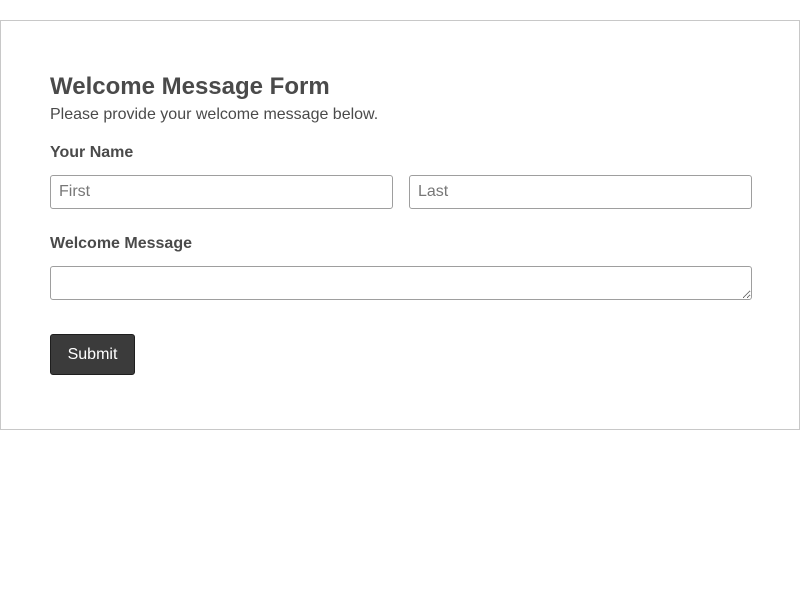 The height and width of the screenshot is (600, 800). I want to click on form-title: Welcome Message Form, so click(190, 86).